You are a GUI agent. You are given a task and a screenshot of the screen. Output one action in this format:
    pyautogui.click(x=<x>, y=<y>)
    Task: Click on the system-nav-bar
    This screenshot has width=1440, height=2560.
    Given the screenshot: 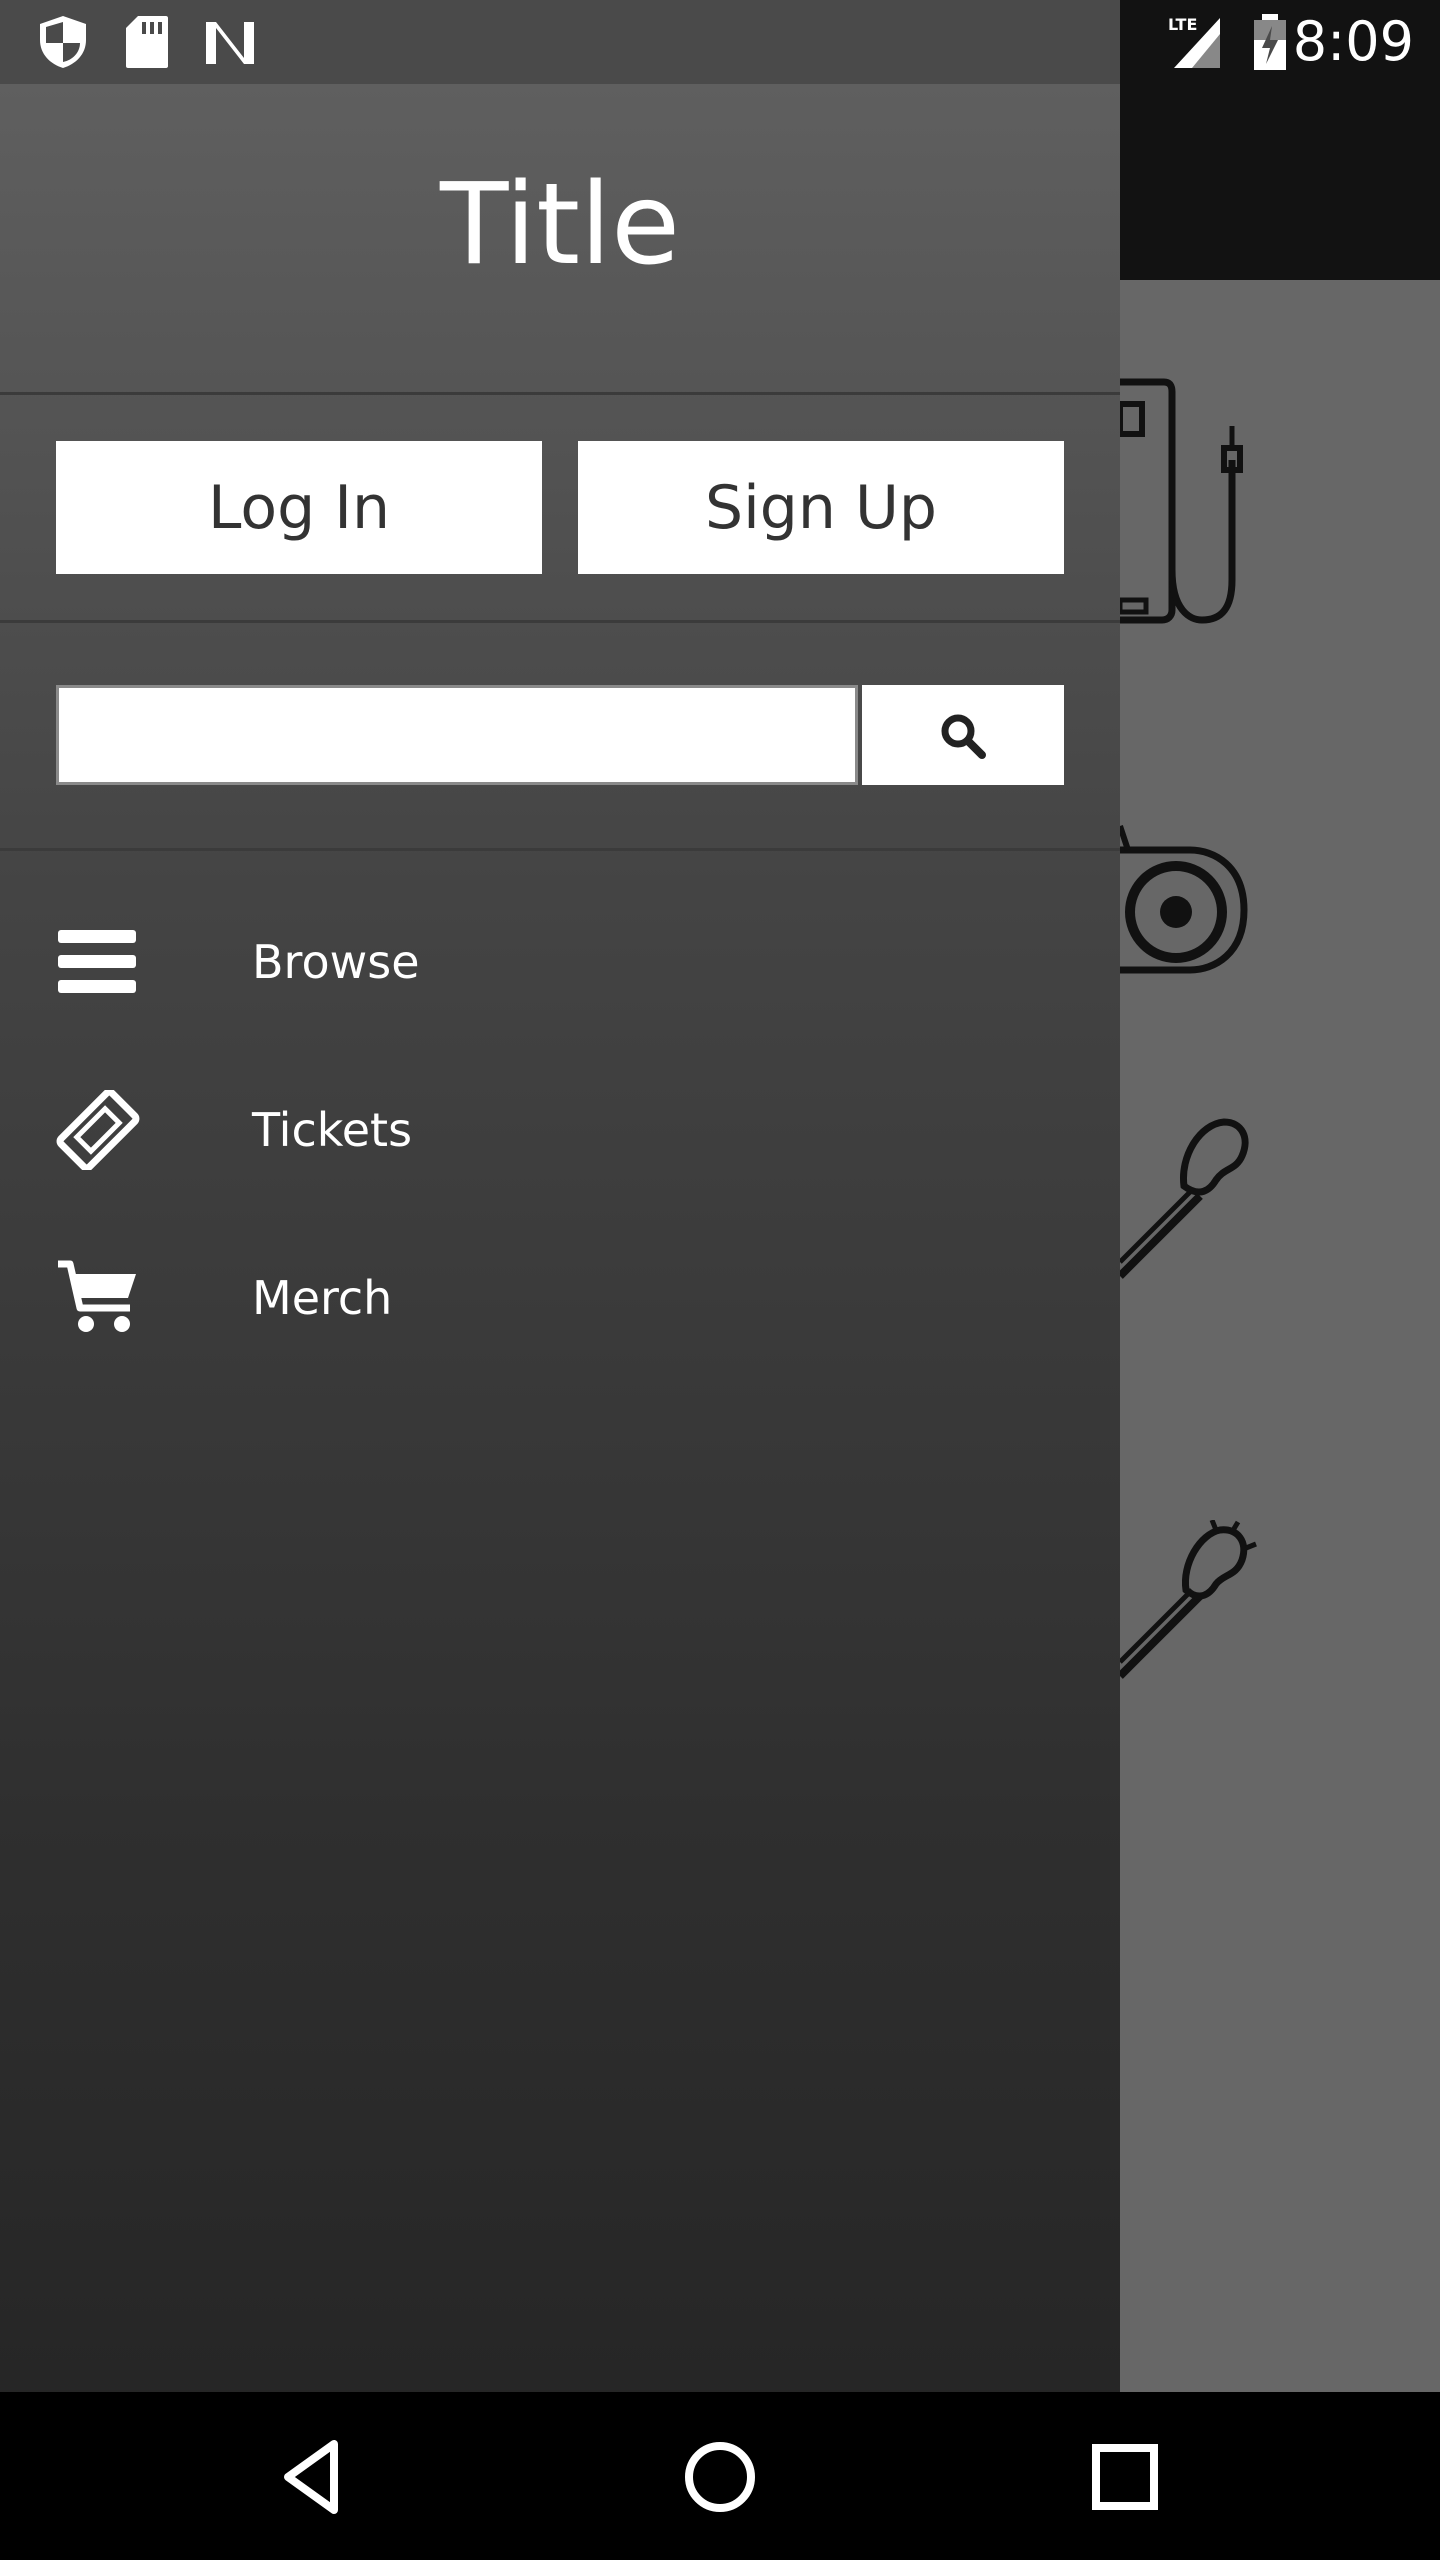 What is the action you would take?
    pyautogui.click(x=720, y=2476)
    